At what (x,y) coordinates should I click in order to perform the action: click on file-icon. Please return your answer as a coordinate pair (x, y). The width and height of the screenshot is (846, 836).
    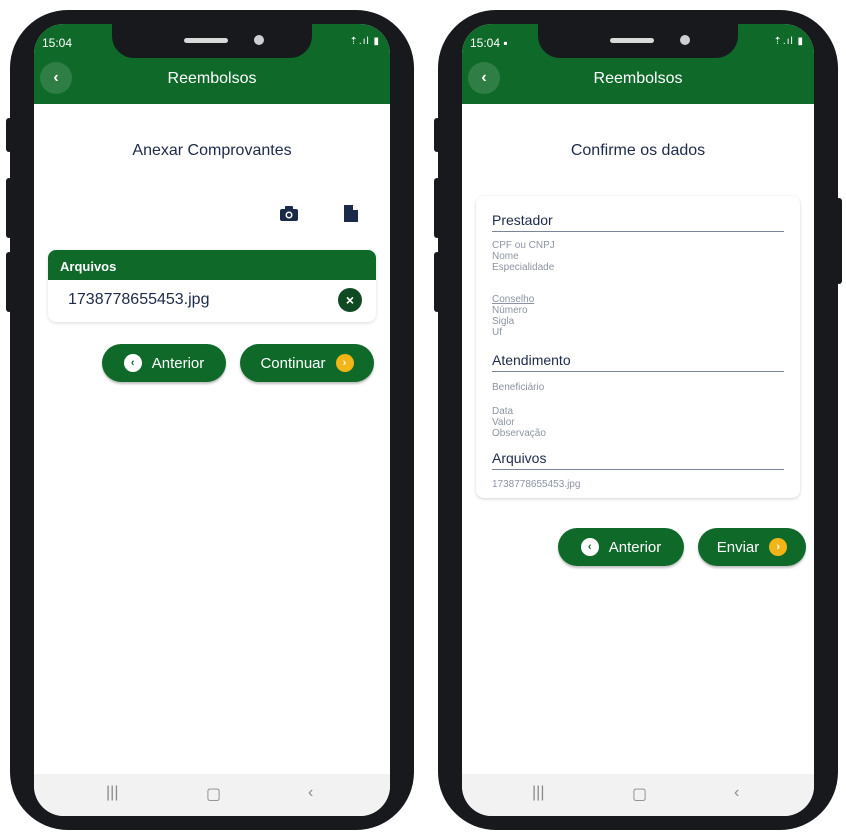
    Looking at the image, I should click on (351, 213).